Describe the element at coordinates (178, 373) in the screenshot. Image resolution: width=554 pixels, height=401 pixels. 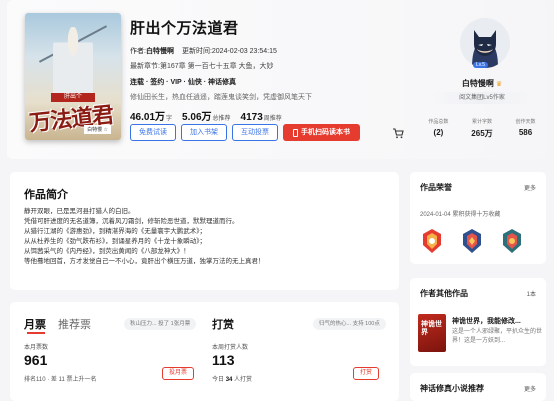
I see `vote-monthly-button: 投月票` at that location.